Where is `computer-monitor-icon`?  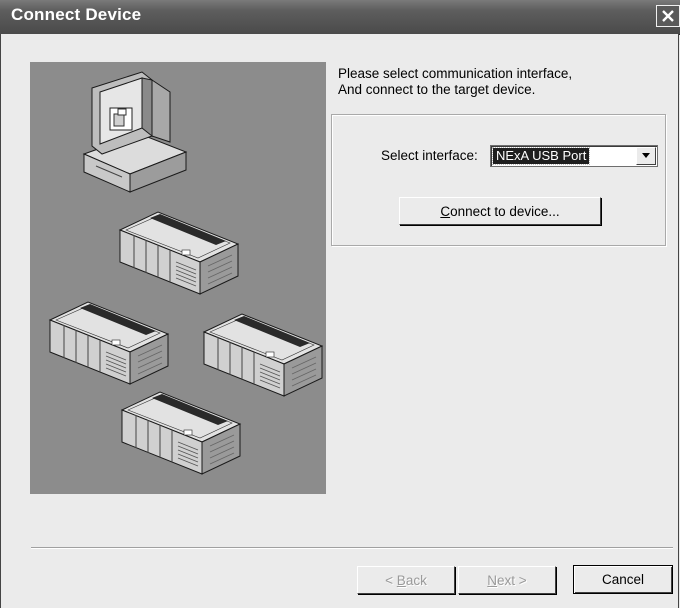 computer-monitor-icon is located at coordinates (135, 132).